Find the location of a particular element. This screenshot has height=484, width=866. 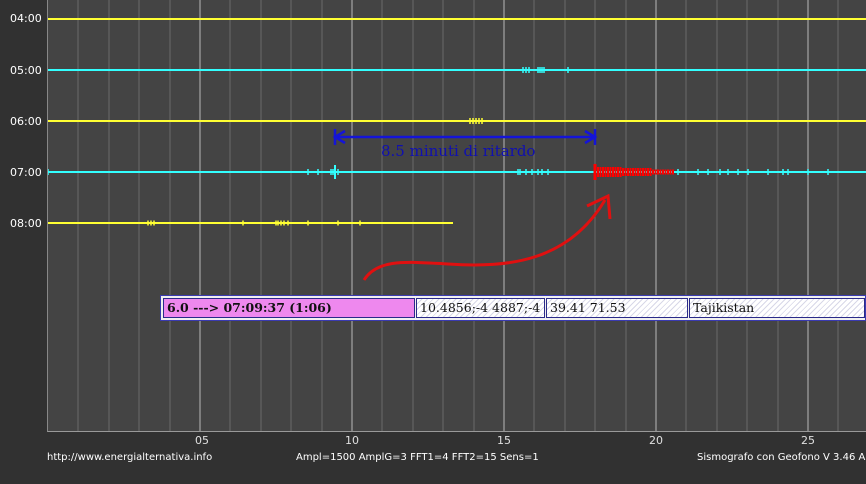

minute-label-20: 20 is located at coordinates (656, 440).